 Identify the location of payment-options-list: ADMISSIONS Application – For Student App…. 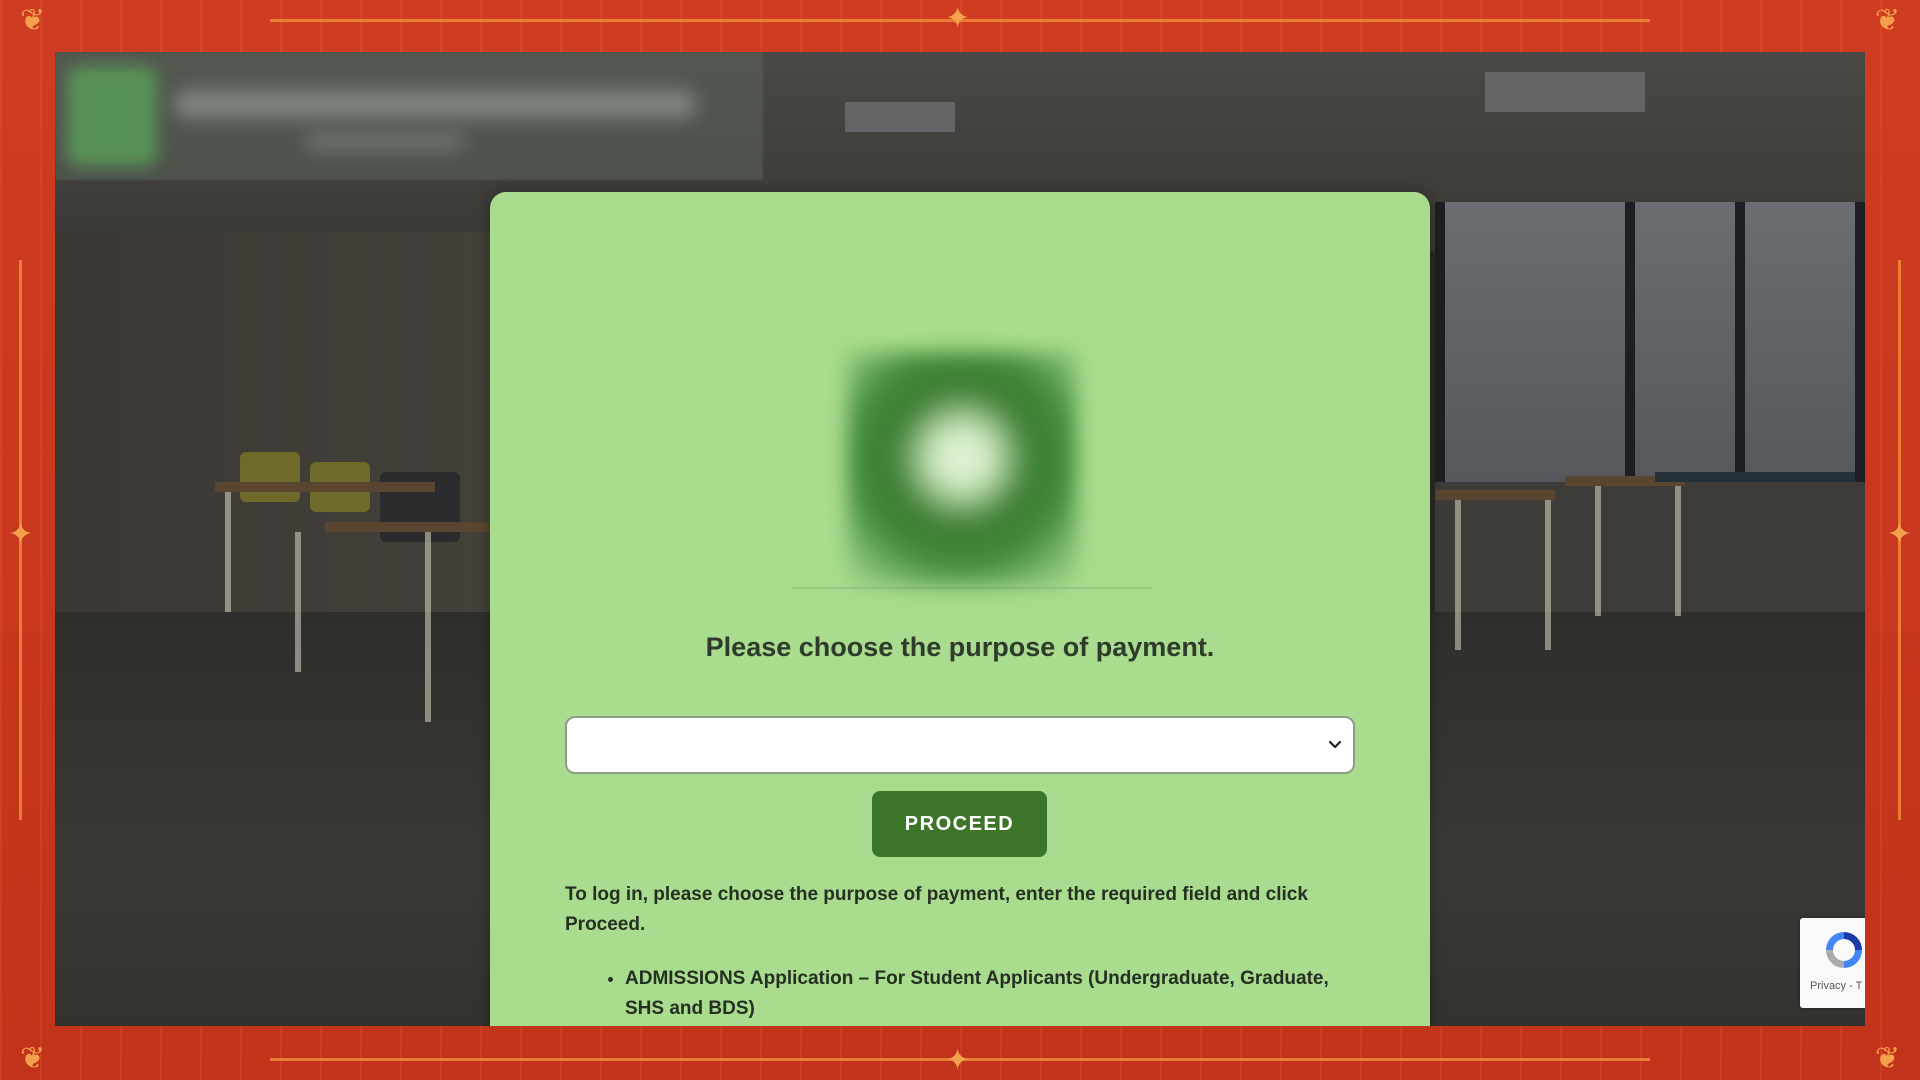
(965, 994).